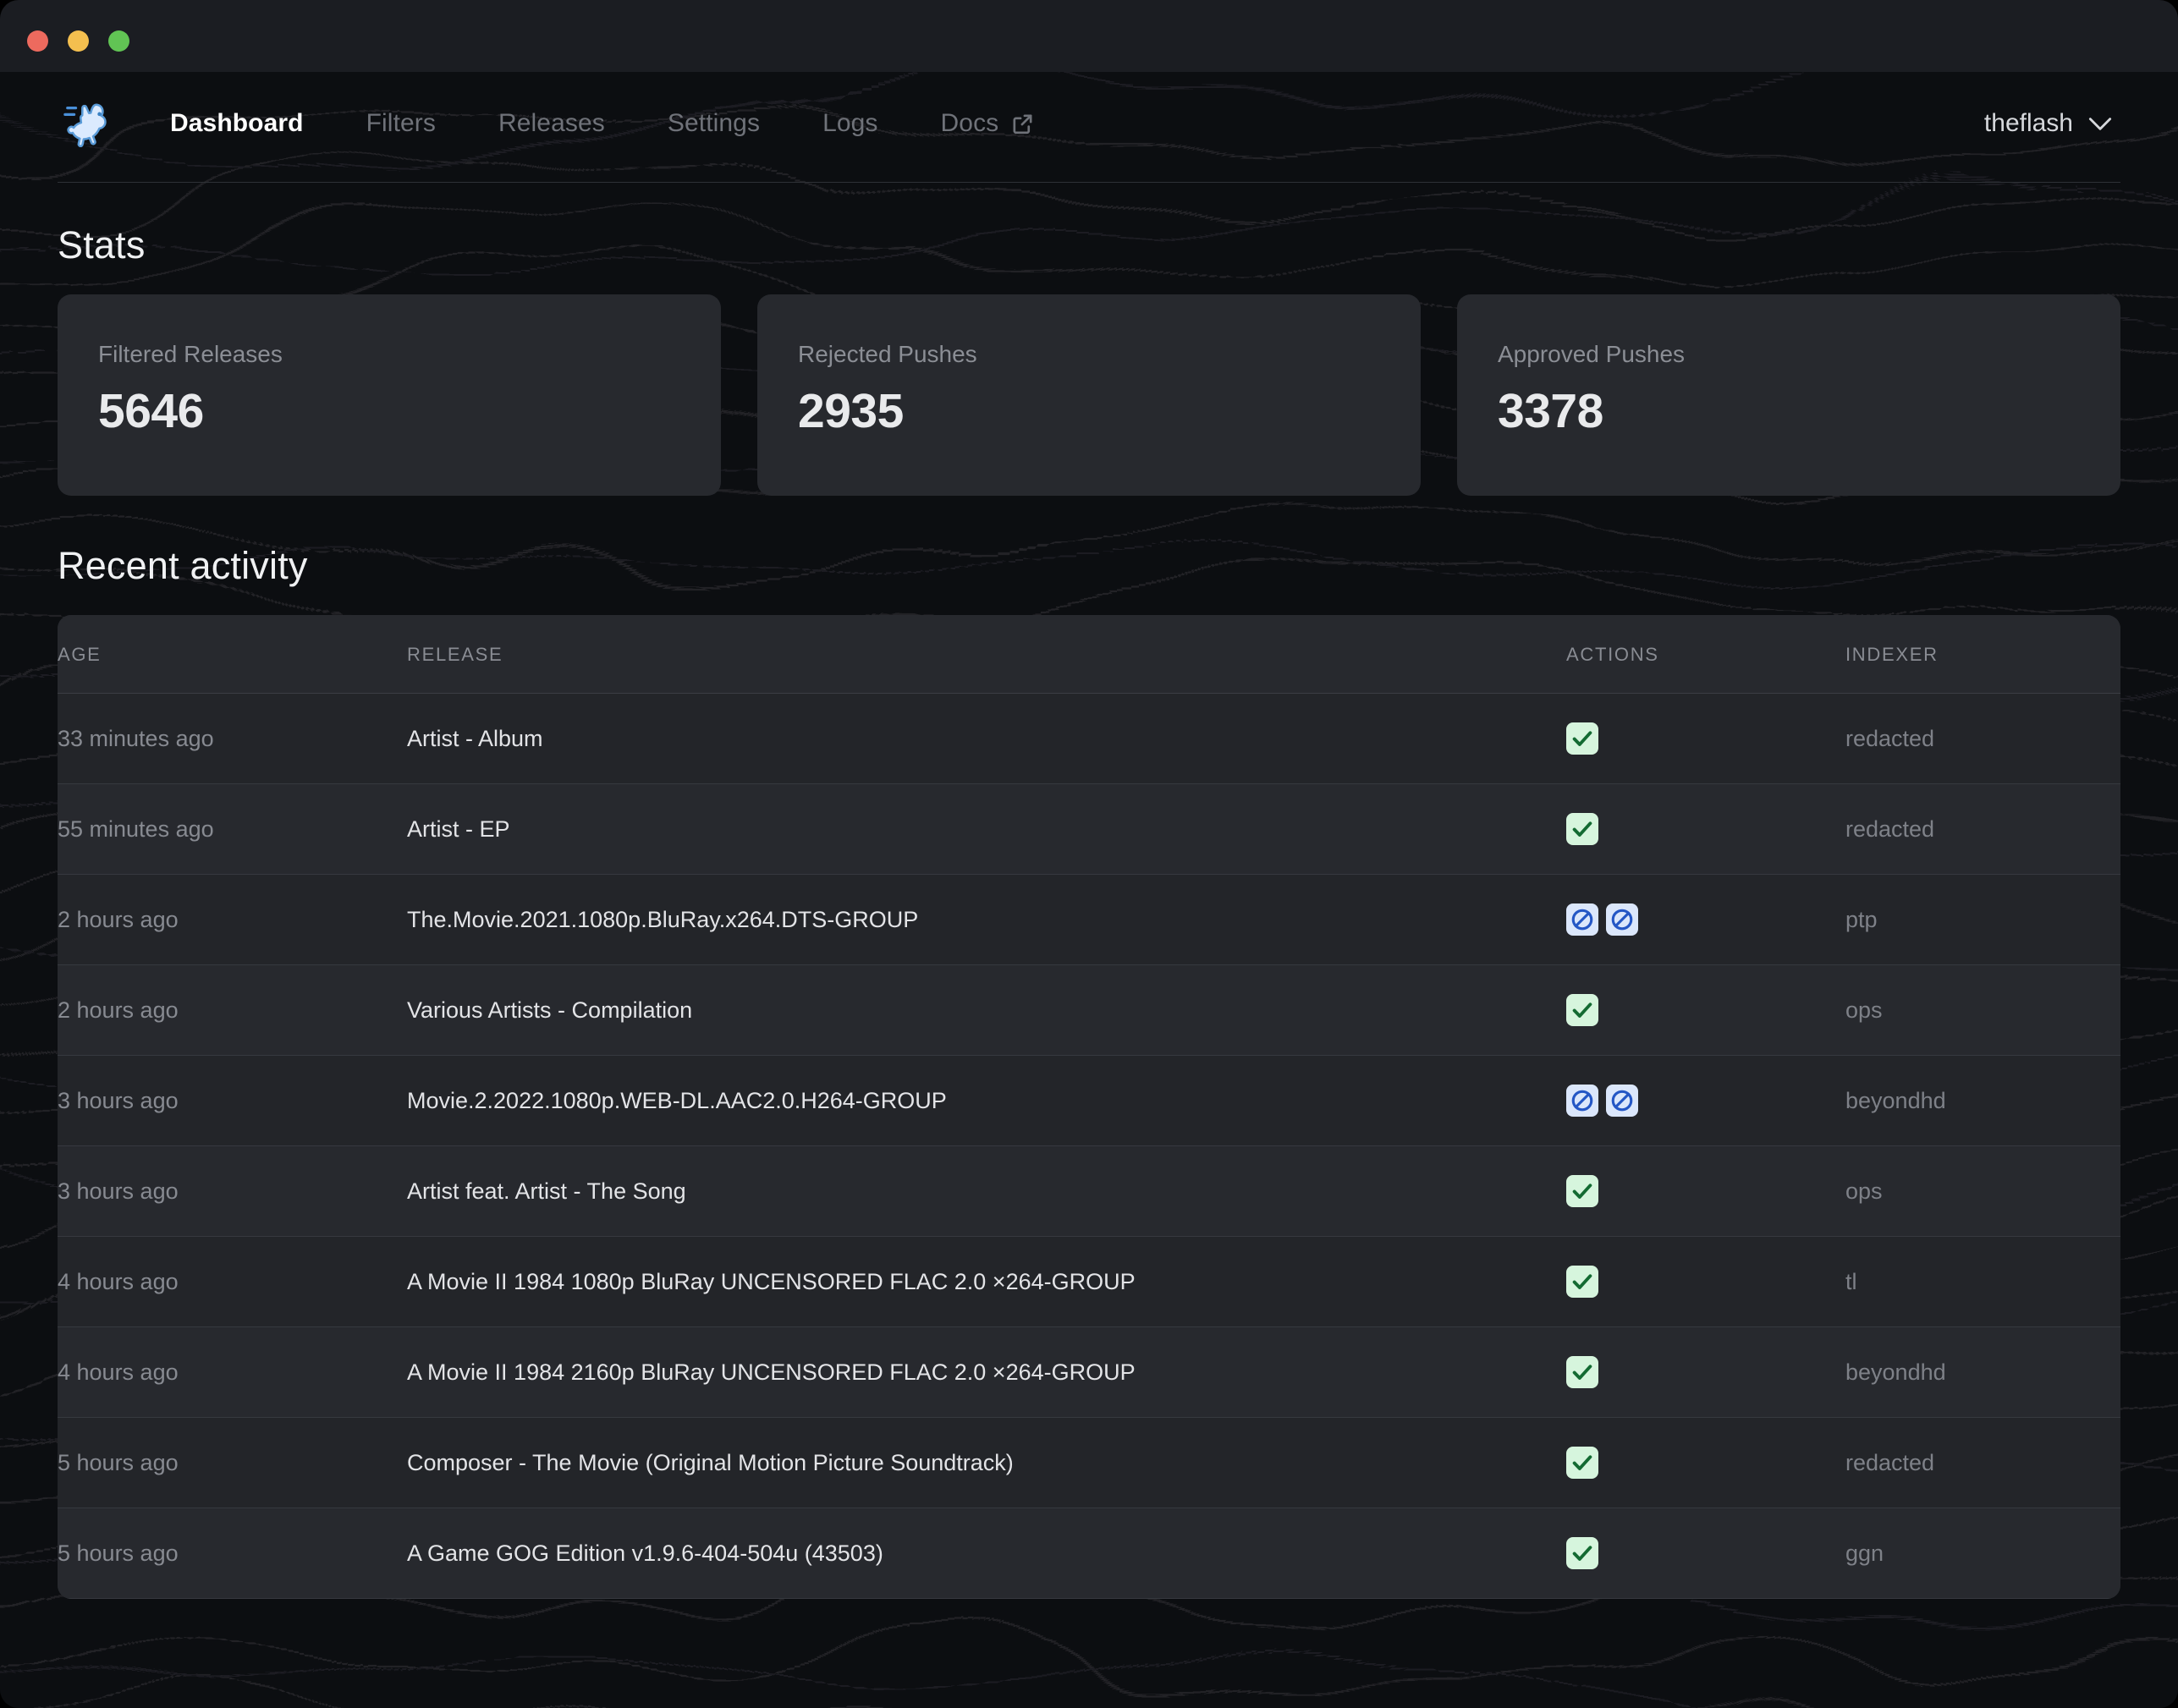 The height and width of the screenshot is (1708, 2178). Describe the element at coordinates (851, 411) in the screenshot. I see `stat-value: 2935` at that location.